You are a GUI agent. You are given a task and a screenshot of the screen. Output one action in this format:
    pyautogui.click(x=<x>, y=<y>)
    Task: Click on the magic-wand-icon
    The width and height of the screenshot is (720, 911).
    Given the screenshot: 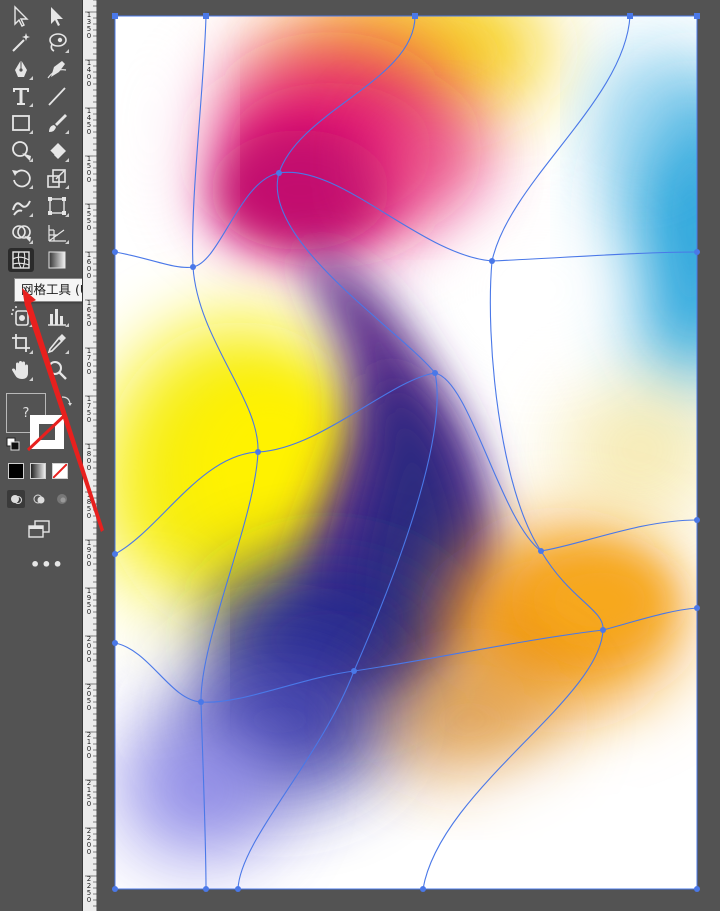 What is the action you would take?
    pyautogui.click(x=21, y=42)
    